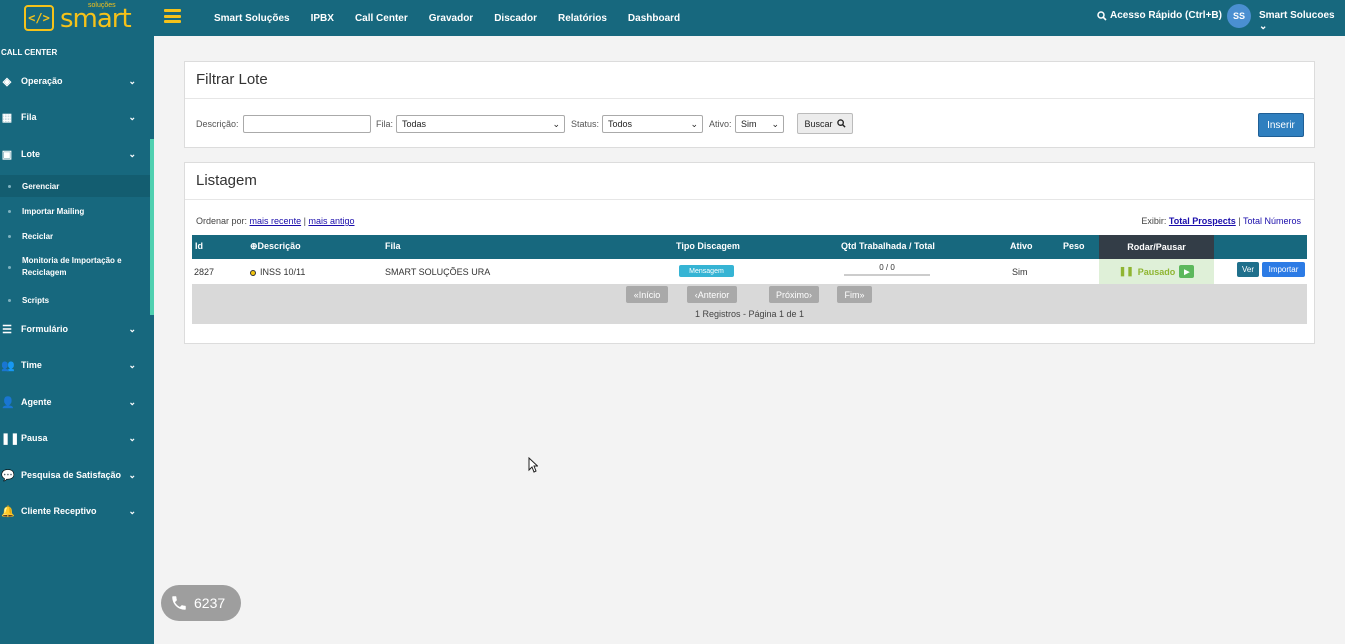  What do you see at coordinates (72, 266) in the screenshot?
I see `sidebar-subitem-label: Monitoria de Importação e Reciclagem` at bounding box center [72, 266].